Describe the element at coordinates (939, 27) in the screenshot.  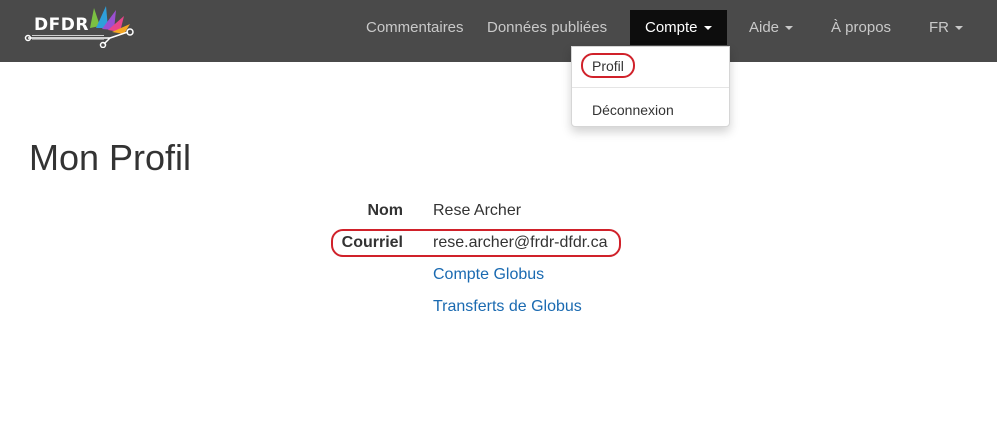
I see `nav-language-label: FR` at that location.